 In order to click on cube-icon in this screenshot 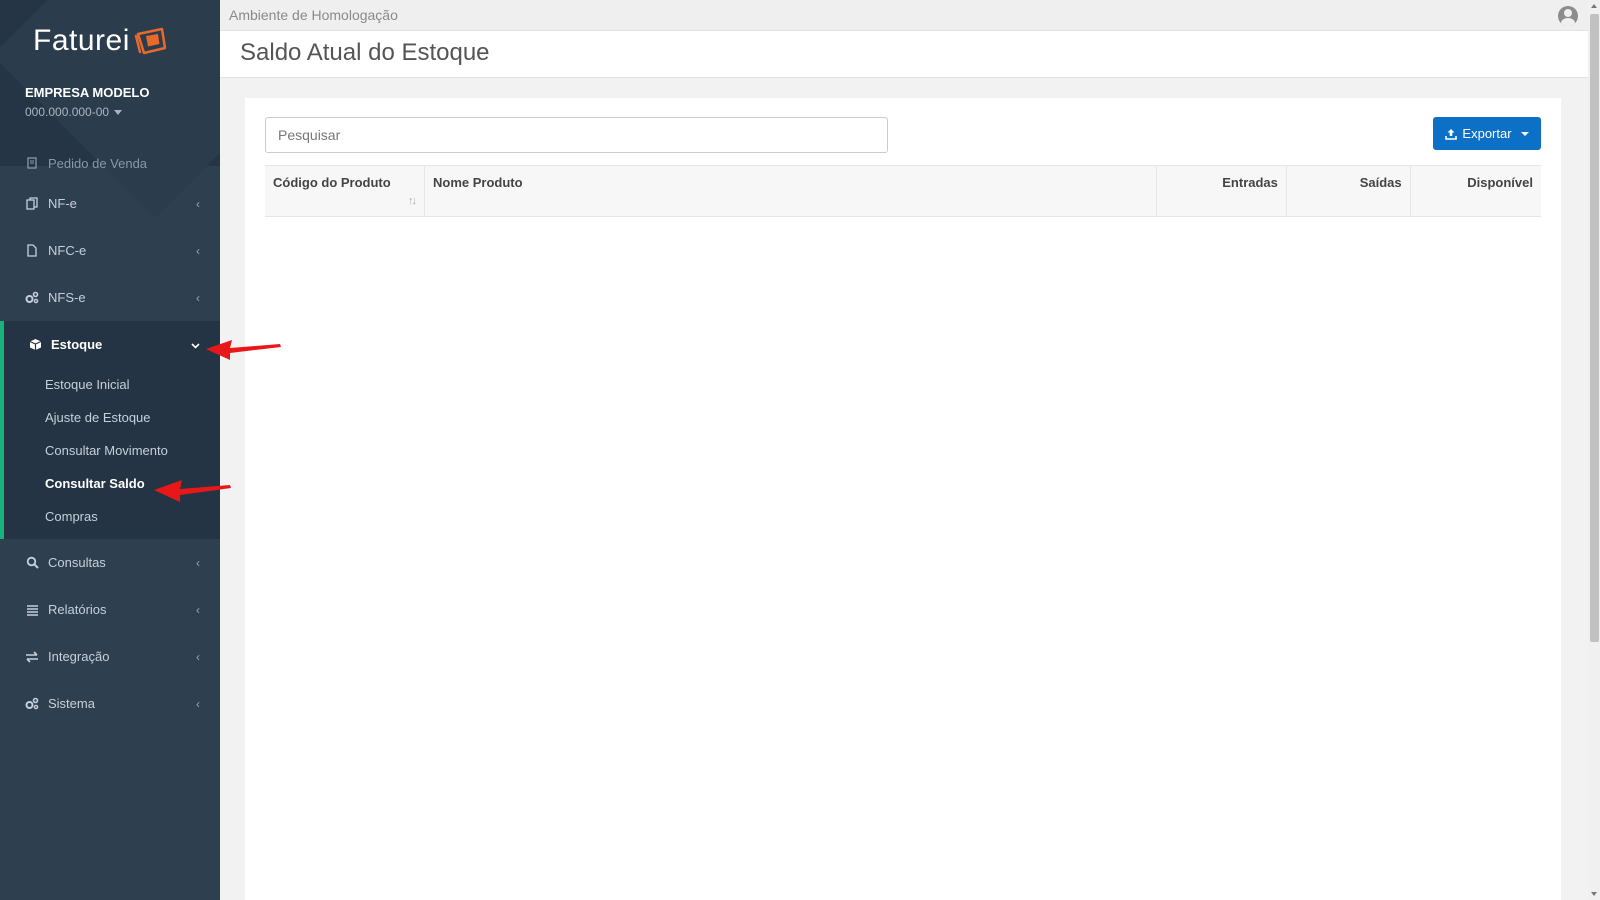, I will do `click(35, 345)`.